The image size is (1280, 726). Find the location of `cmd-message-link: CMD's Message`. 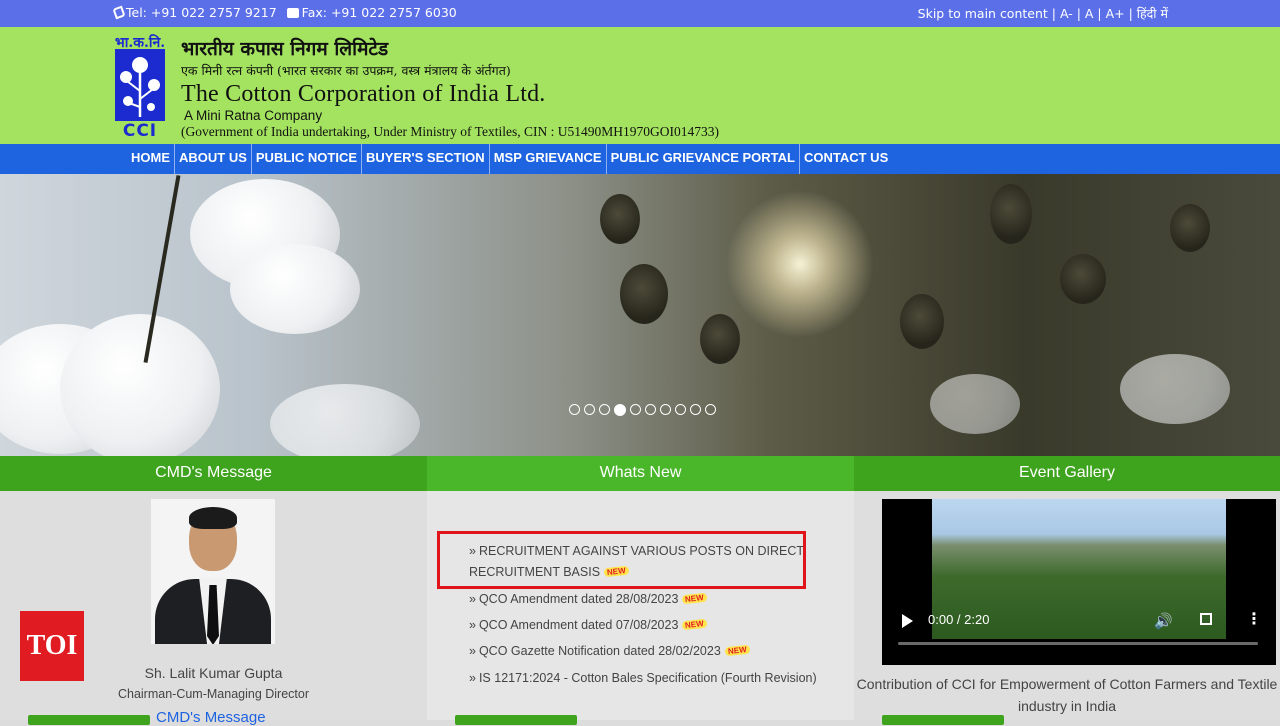

cmd-message-link: CMD's Message is located at coordinates (211, 717).